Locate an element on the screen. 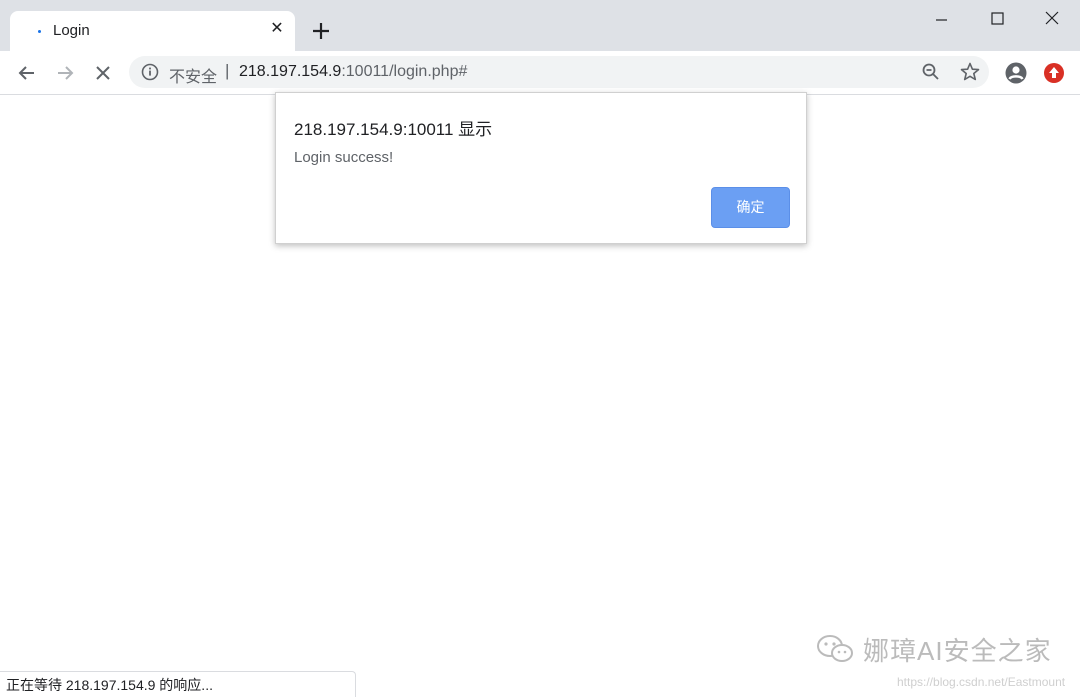 Image resolution: width=1080 pixels, height=698 pixels. info-icon is located at coordinates (150, 72).